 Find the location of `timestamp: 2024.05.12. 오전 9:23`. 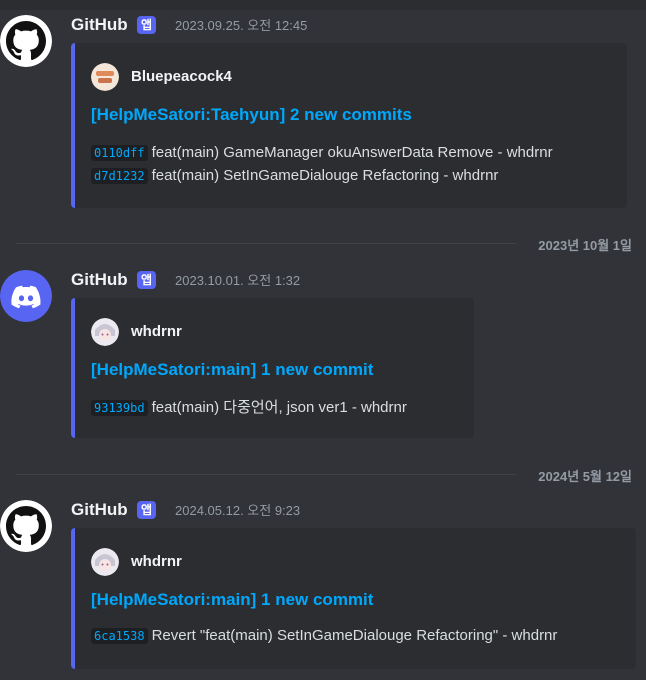

timestamp: 2024.05.12. 오전 9:23 is located at coordinates (238, 510).